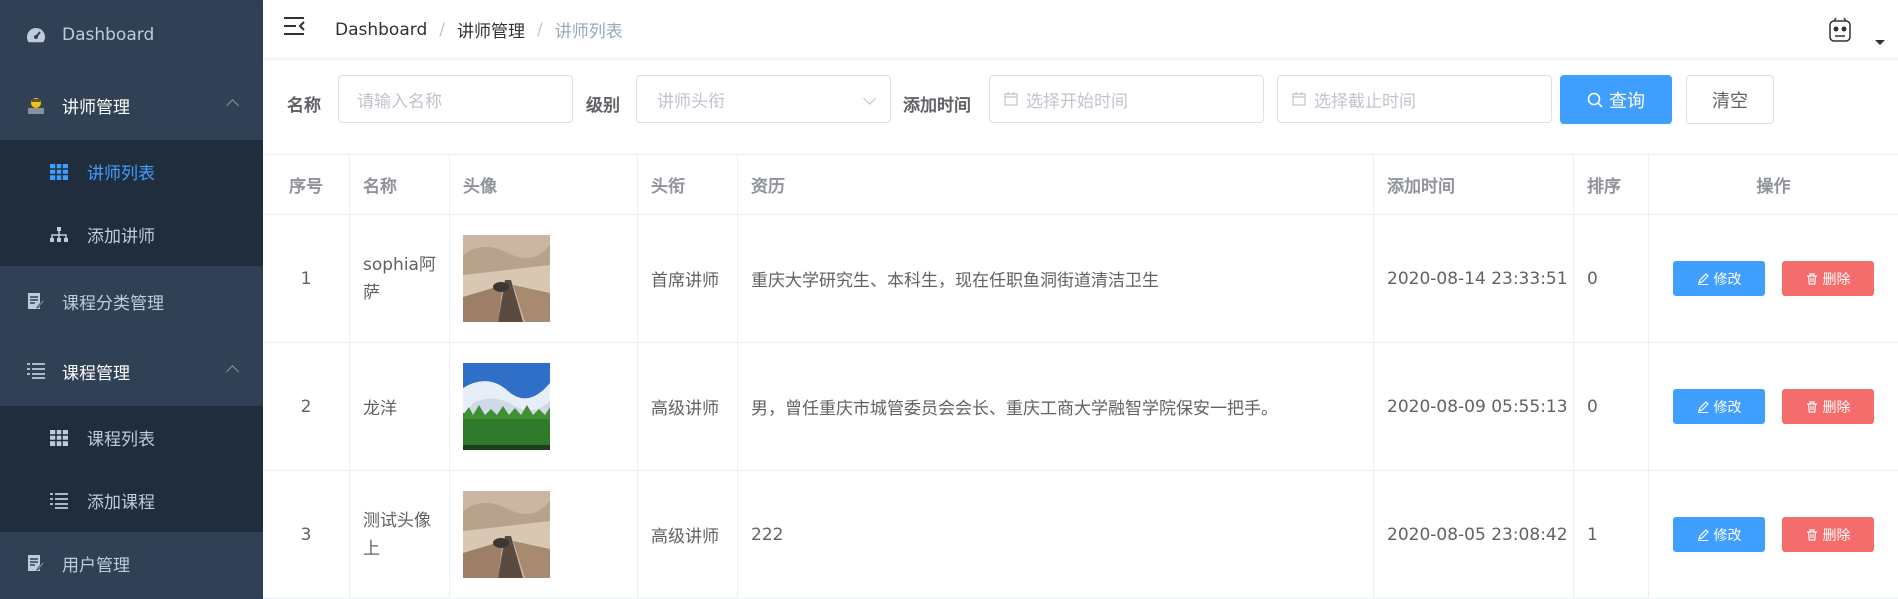 The image size is (1898, 599). Describe the element at coordinates (36, 563) in the screenshot. I see `edit-document-icon` at that location.